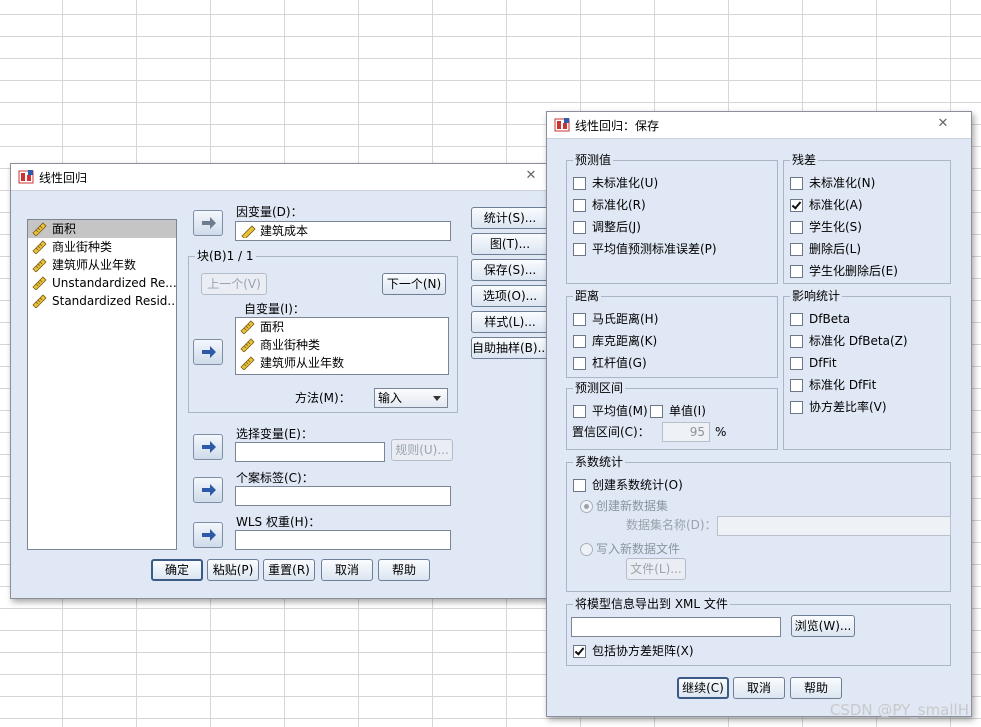 The width and height of the screenshot is (981, 727). What do you see at coordinates (411, 398) in the screenshot?
I see `method-dropdown: 输入` at bounding box center [411, 398].